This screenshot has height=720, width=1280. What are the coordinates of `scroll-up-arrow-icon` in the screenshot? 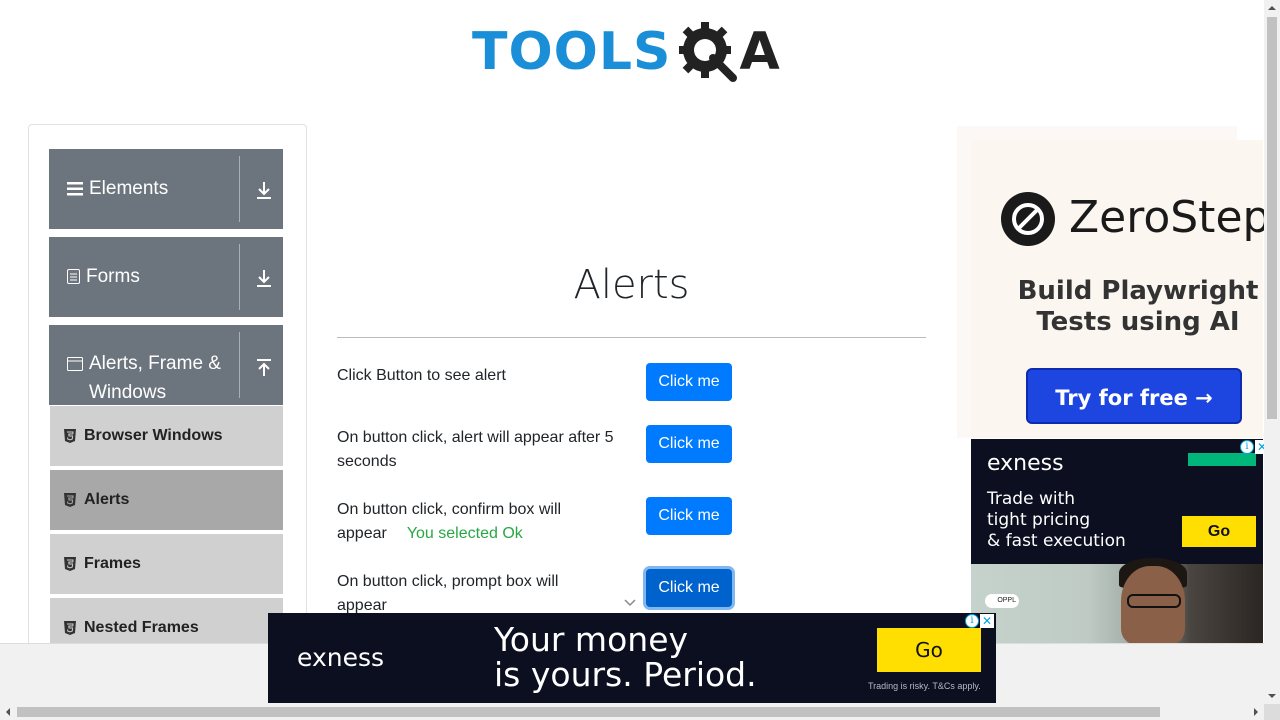 It's located at (1272, 8).